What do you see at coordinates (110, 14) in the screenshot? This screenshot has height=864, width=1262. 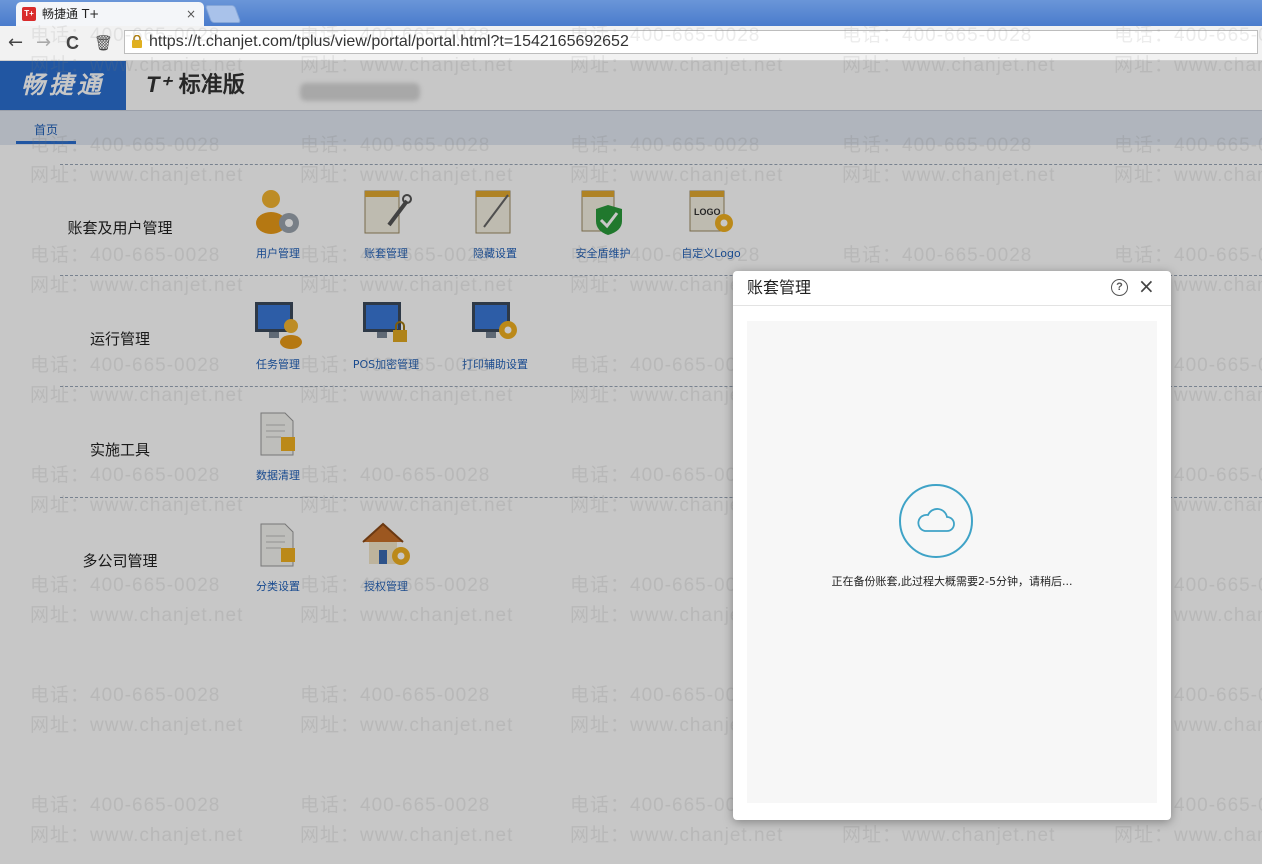 I see `browser-tab: T+ 畅捷通 T+ ×` at bounding box center [110, 14].